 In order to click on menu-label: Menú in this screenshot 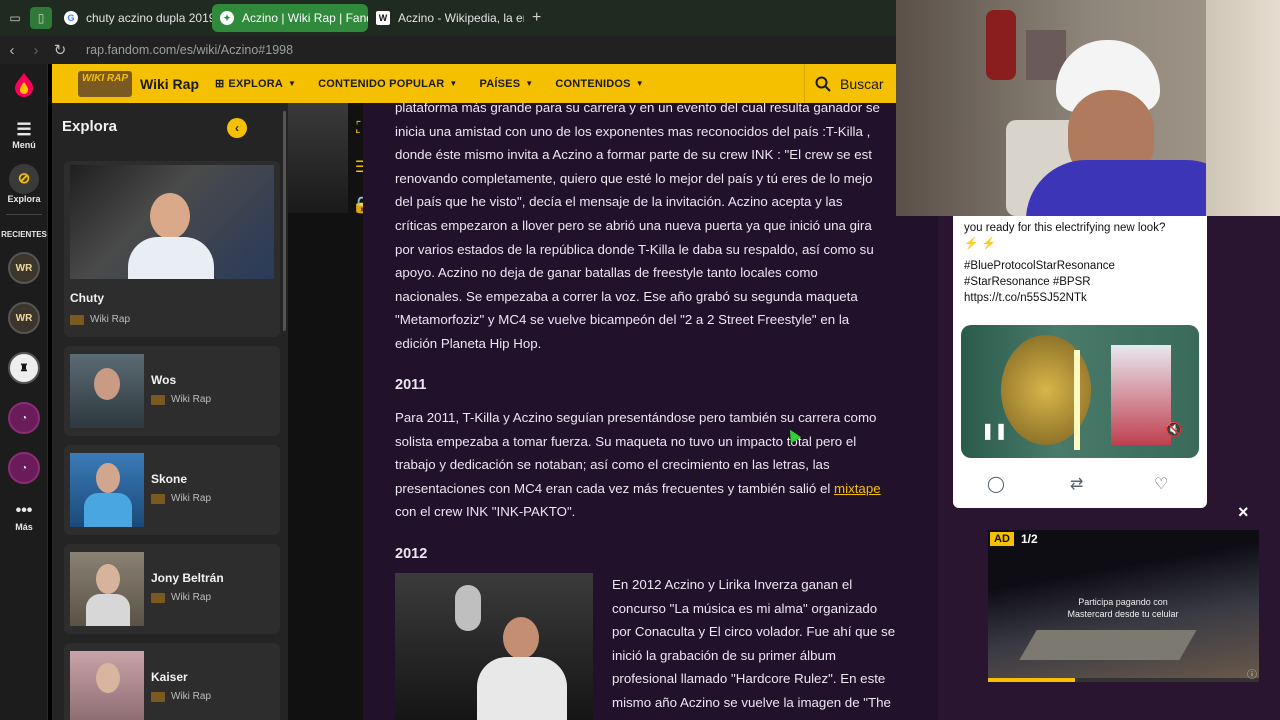, I will do `click(24, 145)`.